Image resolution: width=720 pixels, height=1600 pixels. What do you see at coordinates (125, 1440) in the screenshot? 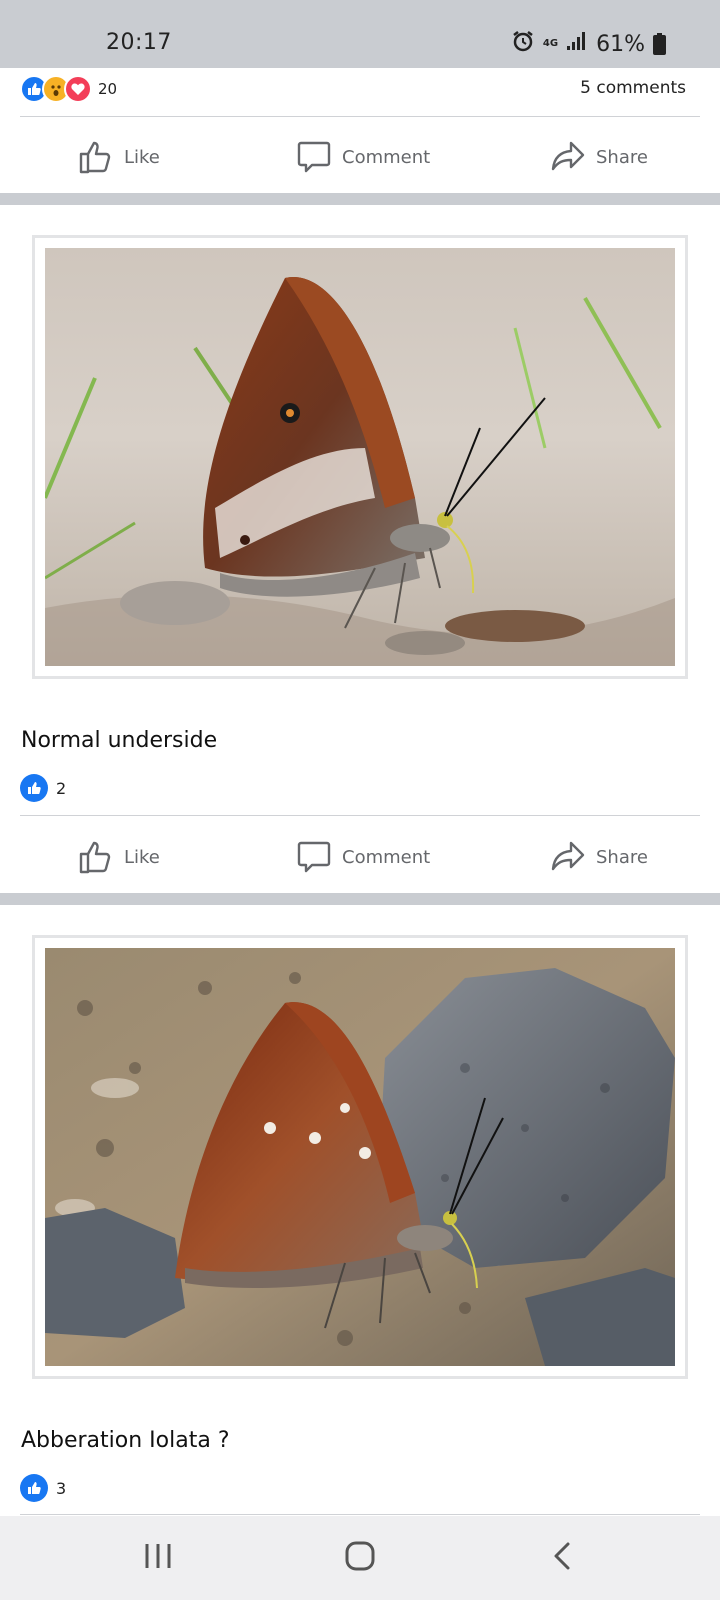
I see `photo-caption: Abberation Iolata ?` at bounding box center [125, 1440].